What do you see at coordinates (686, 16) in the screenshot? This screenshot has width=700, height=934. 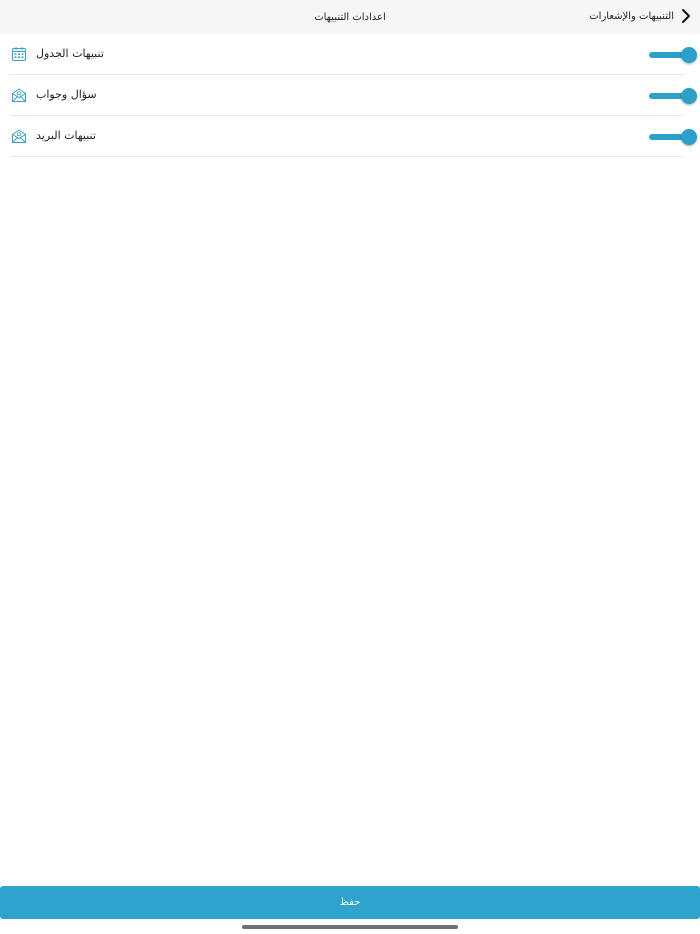 I see `chevron-back-icon` at bounding box center [686, 16].